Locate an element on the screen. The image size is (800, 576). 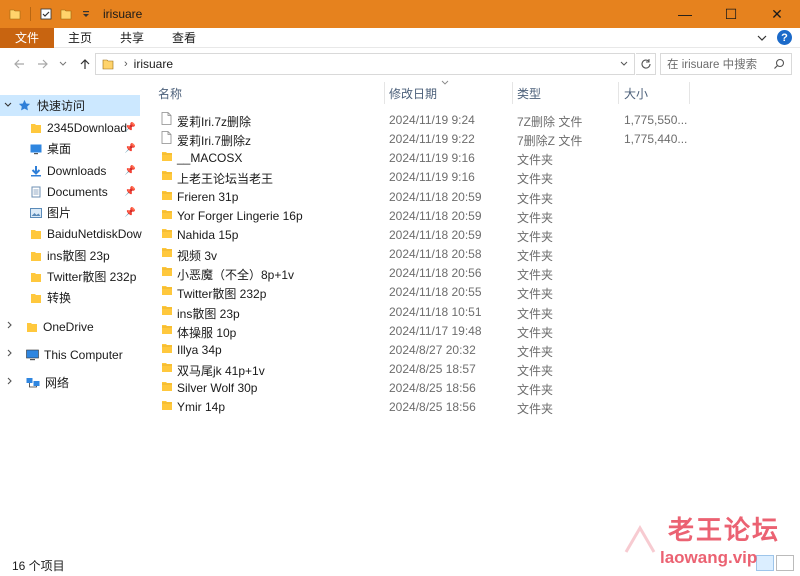
tab-view: 查看 is located at coordinates (184, 38).